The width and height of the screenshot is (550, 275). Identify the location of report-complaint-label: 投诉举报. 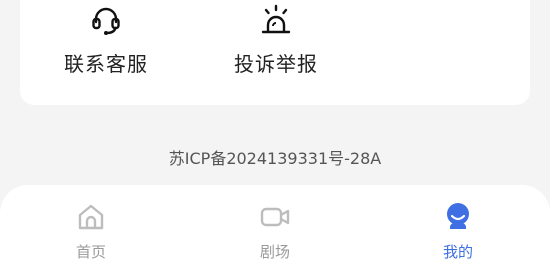
(276, 64).